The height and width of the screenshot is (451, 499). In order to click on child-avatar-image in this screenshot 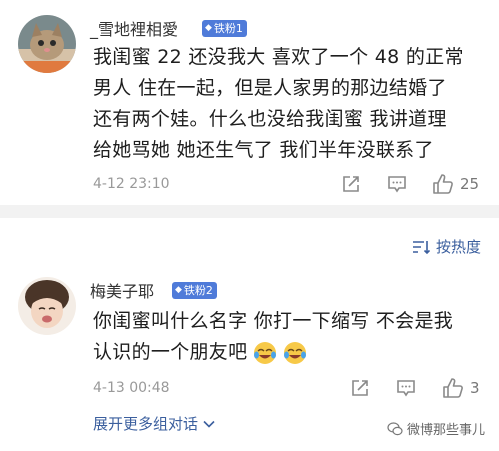, I will do `click(47, 306)`.